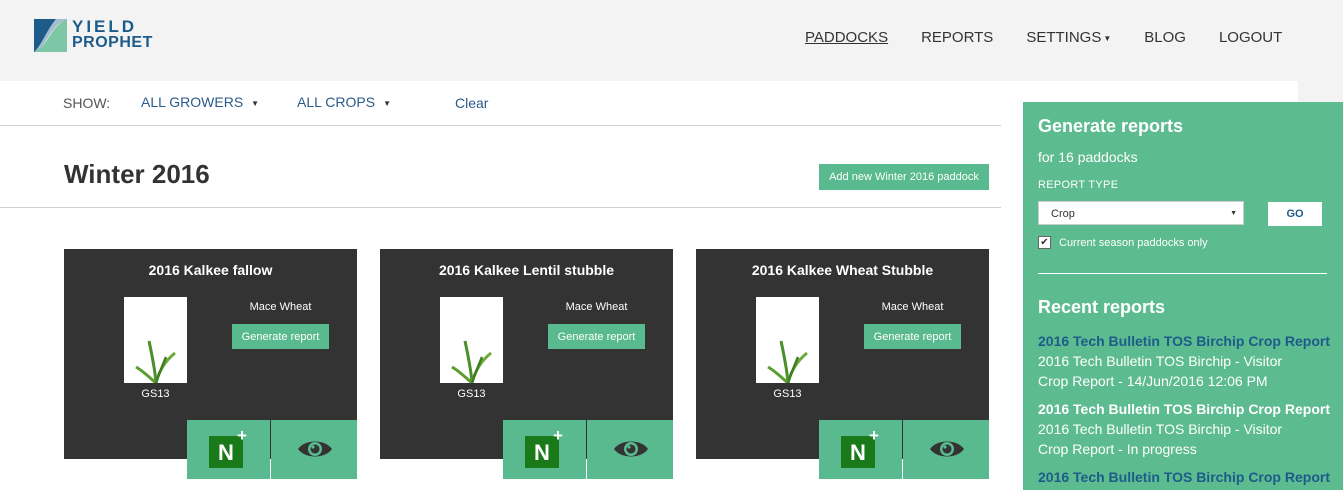  I want to click on main-nav: PADDOCKS REPORTS SETTINGS ▼ BLOG LOGOUT, so click(1060, 37).